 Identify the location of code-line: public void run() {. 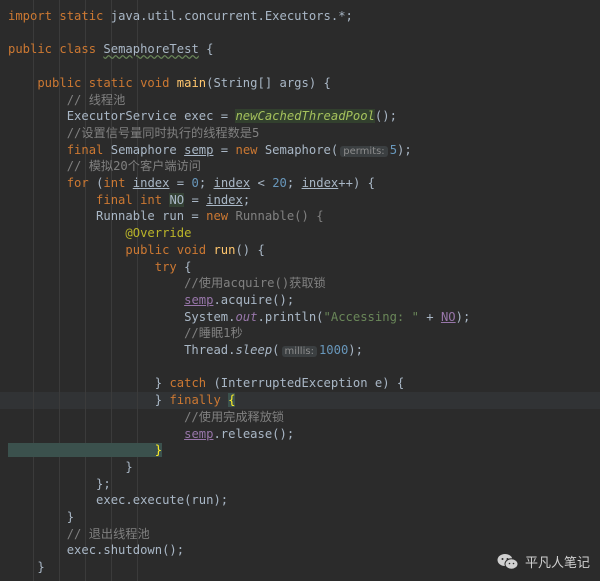
(136, 250).